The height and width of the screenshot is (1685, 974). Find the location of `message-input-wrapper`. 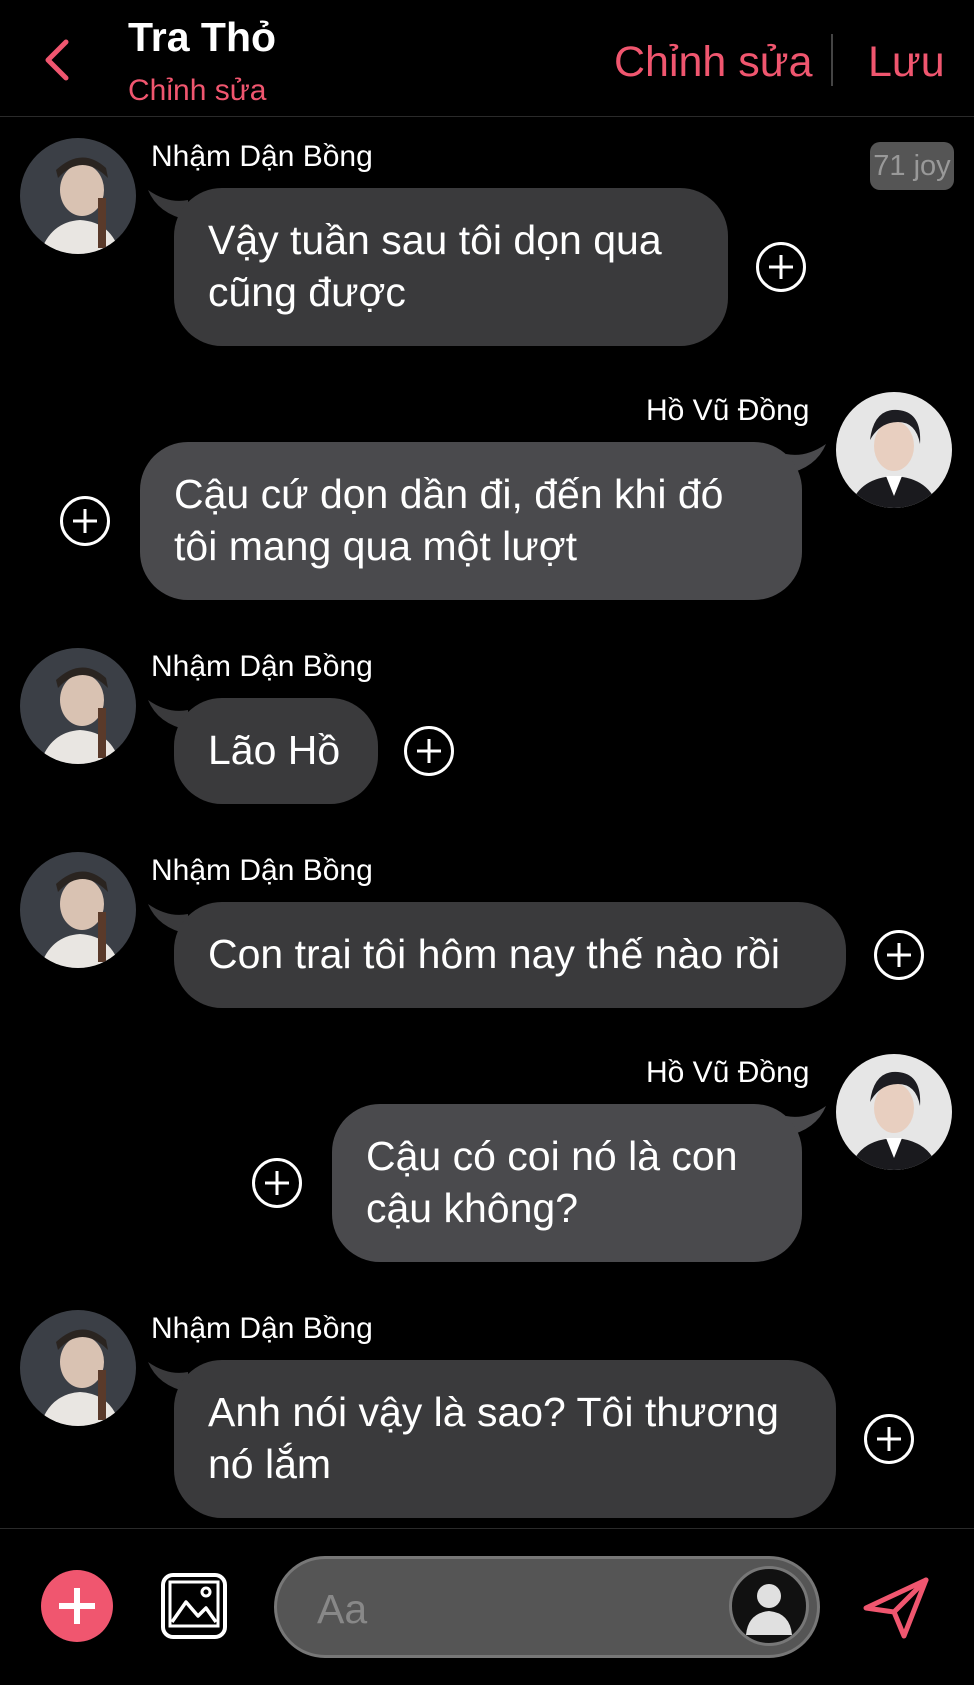

message-input-wrapper is located at coordinates (547, 1607).